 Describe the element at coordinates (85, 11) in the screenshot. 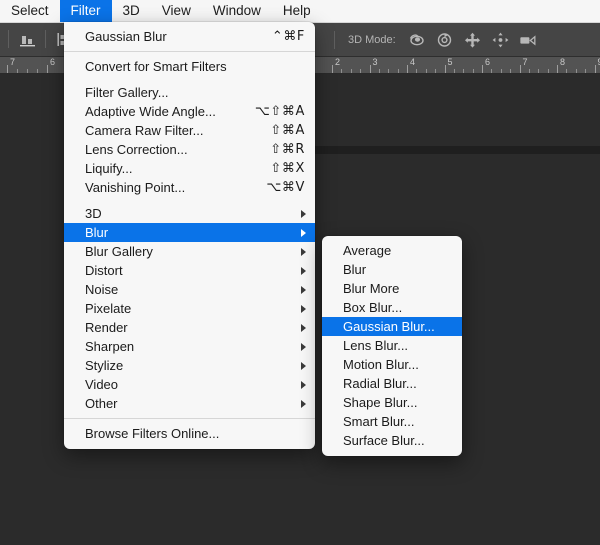

I see `menubar-item-filter: Filter` at that location.